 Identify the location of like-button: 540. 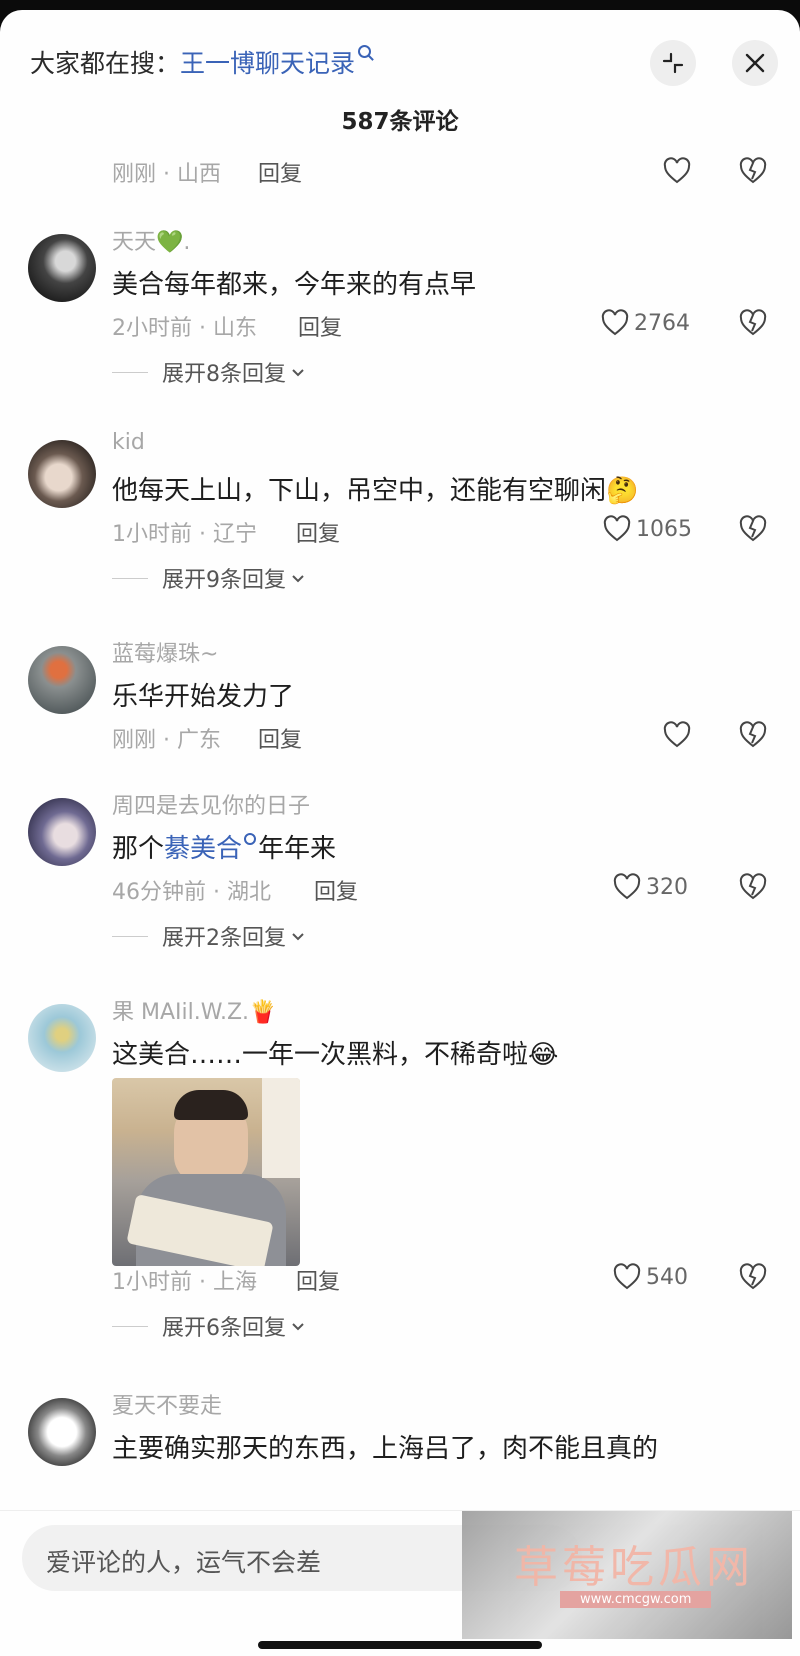
(650, 1277).